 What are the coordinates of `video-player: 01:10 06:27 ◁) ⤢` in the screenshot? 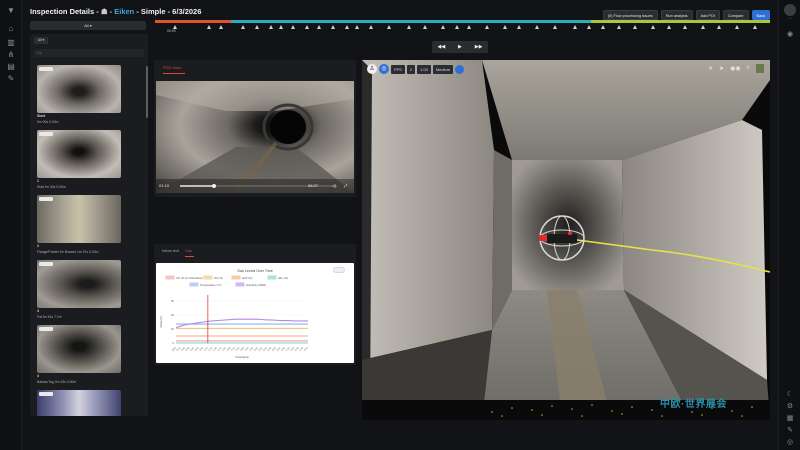 It's located at (255, 137).